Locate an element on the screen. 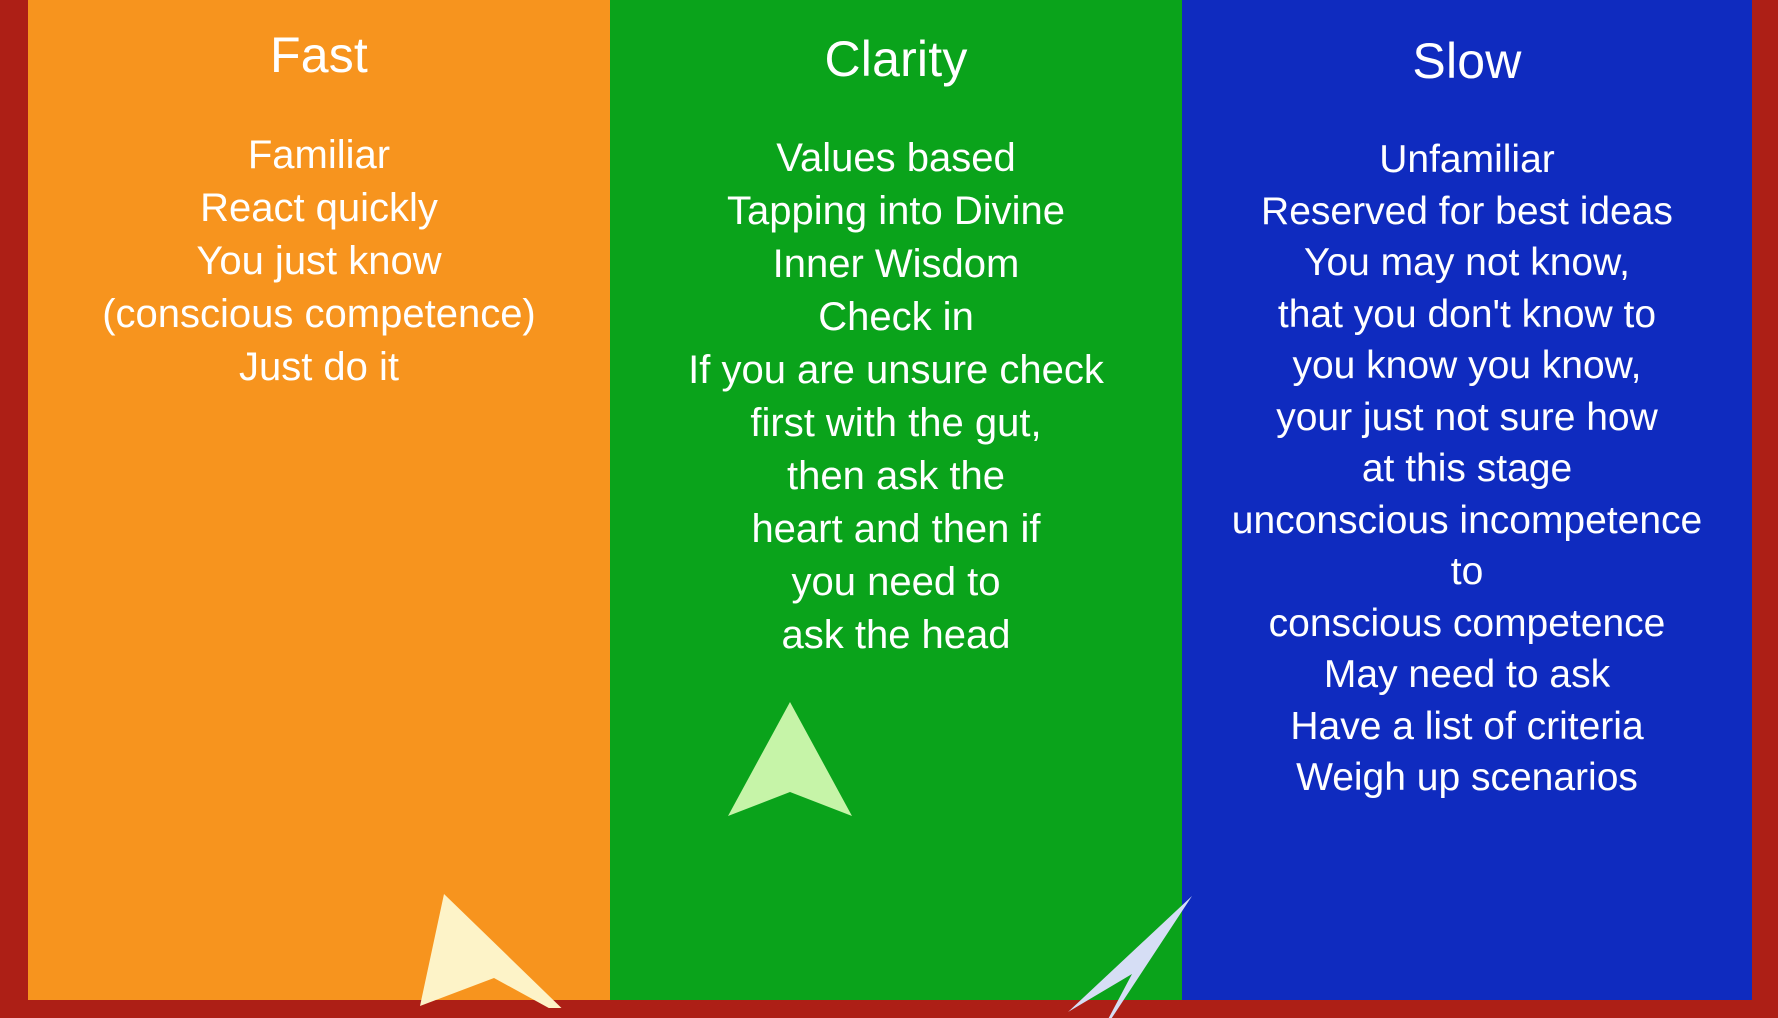 This screenshot has height=1018, width=1778. column-clarity-line: heart and then if is located at coordinates (896, 529).